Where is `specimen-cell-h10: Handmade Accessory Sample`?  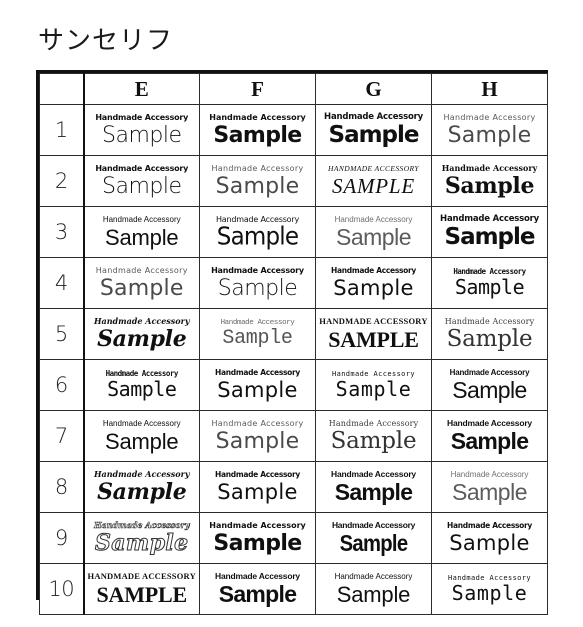
specimen-cell-h10: Handmade Accessory Sample is located at coordinates (489, 589).